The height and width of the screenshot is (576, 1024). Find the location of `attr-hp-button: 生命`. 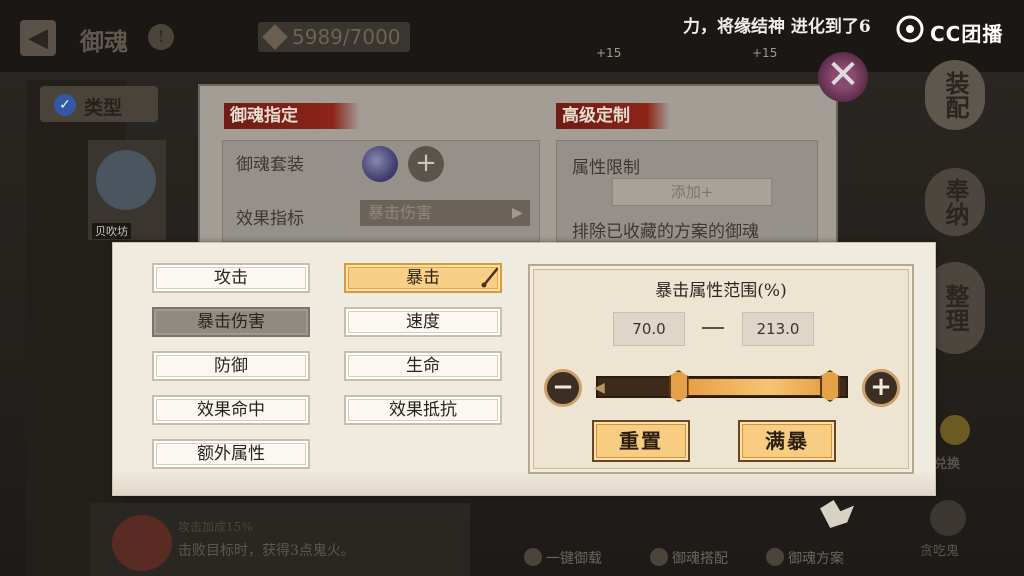

attr-hp-button: 生命 is located at coordinates (423, 366).